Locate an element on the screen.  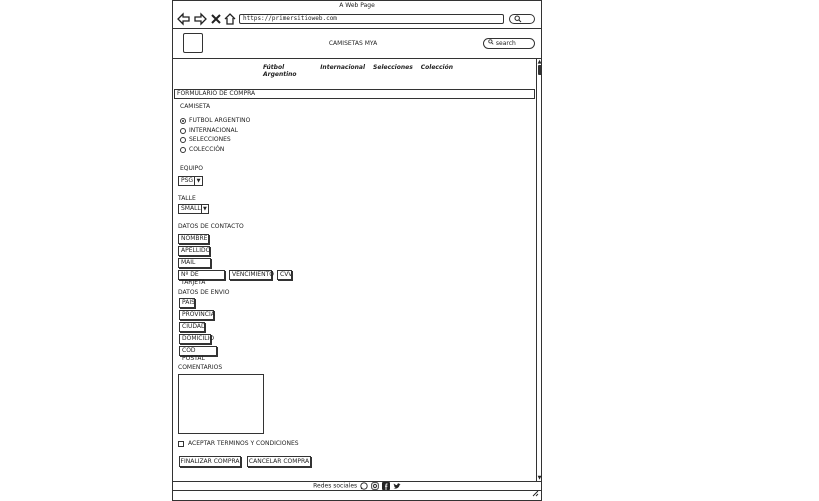
terminos-checkbox: ACEPTAR TERMINOS Y CONDICIONES is located at coordinates (238, 443).